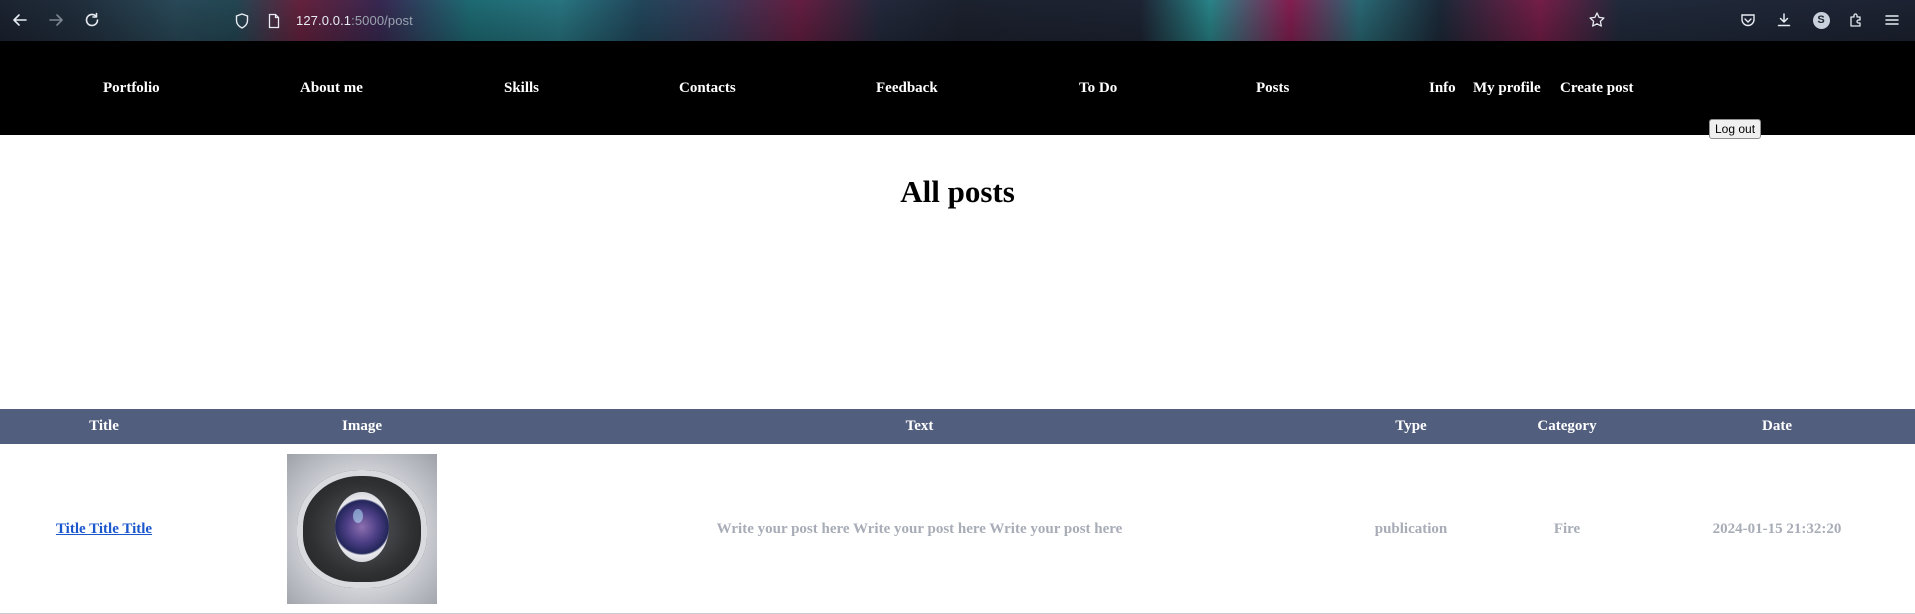 This screenshot has width=1915, height=614. What do you see at coordinates (1596, 88) in the screenshot?
I see `nav-link-create-post: Create post` at bounding box center [1596, 88].